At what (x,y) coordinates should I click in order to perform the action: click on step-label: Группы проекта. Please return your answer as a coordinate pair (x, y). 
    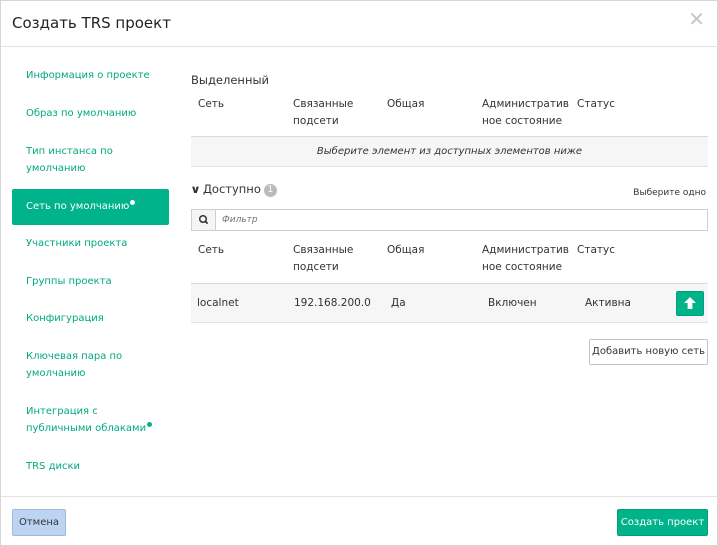
    Looking at the image, I should click on (69, 281).